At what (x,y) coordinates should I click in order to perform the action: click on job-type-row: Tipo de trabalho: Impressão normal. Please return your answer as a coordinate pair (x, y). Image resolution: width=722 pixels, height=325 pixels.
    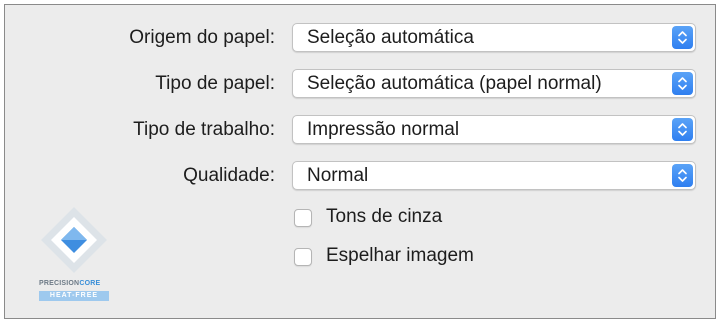
    Looking at the image, I should click on (360, 129).